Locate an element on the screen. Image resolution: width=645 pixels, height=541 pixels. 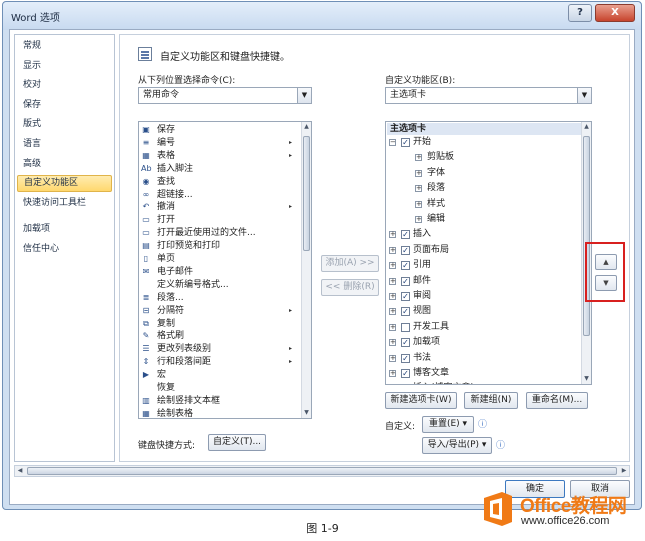
new-tab-button: 新建选项卡(W) is located at coordinates (421, 400).